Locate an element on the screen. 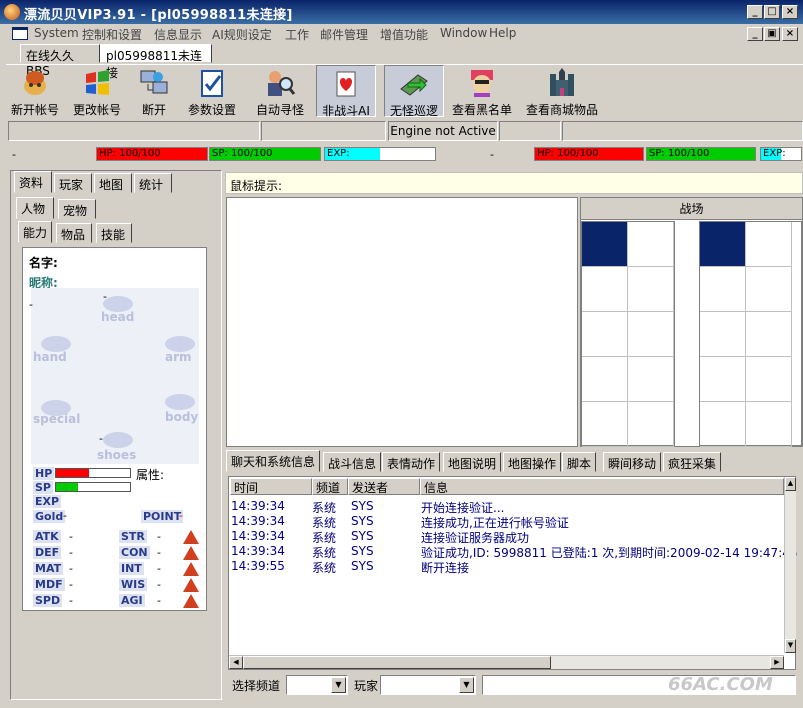 This screenshot has width=803, height=708. new-account-button: 新开帐号 is located at coordinates (35, 91).